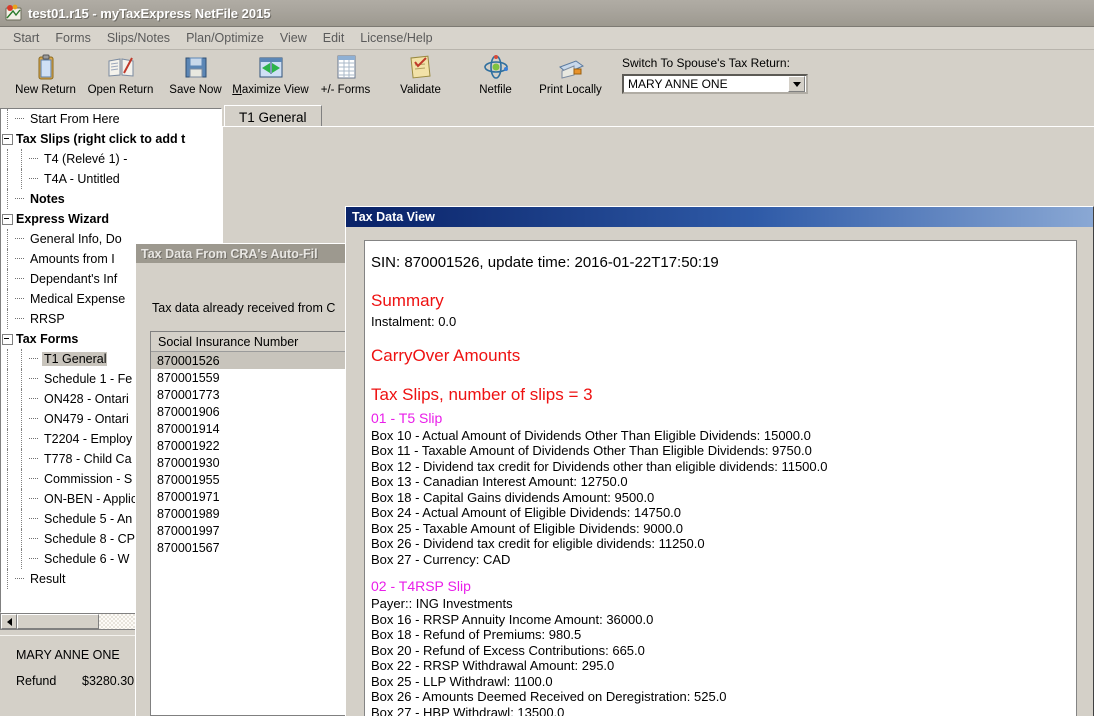  I want to click on sin-list-item: 870001559, so click(250, 377).